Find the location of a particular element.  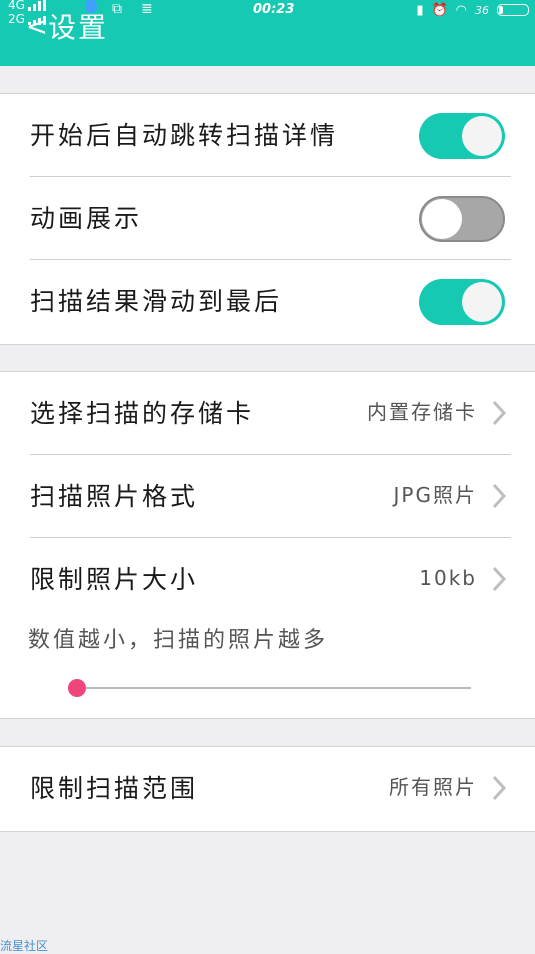

auto-jump-toggle is located at coordinates (462, 136).